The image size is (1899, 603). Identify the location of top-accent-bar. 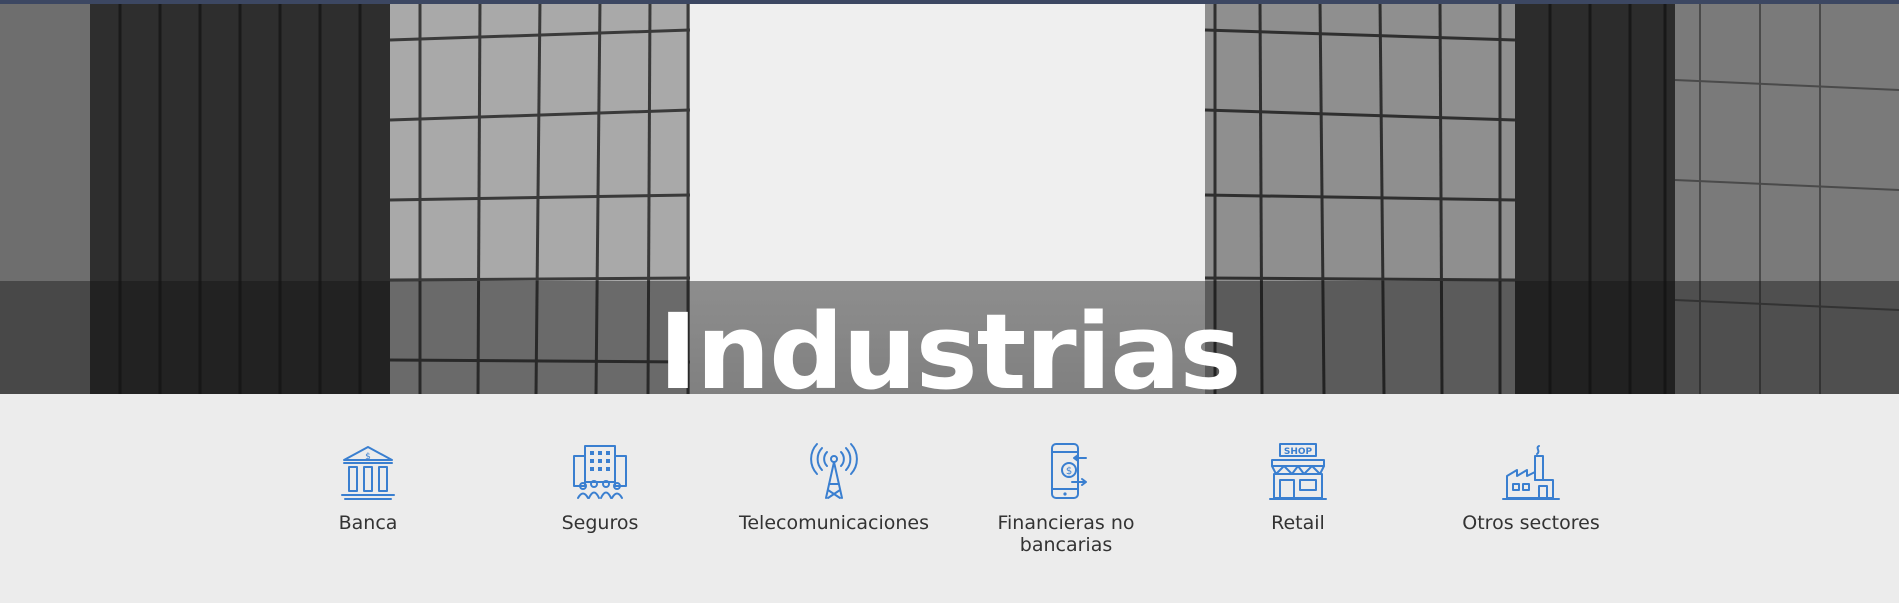
(949, 2).